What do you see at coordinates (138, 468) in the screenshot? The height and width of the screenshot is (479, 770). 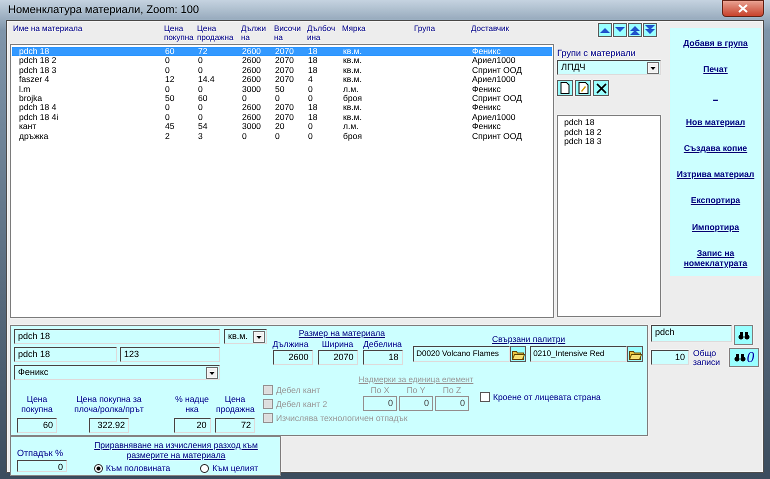 I see `radio-label: Към половината` at bounding box center [138, 468].